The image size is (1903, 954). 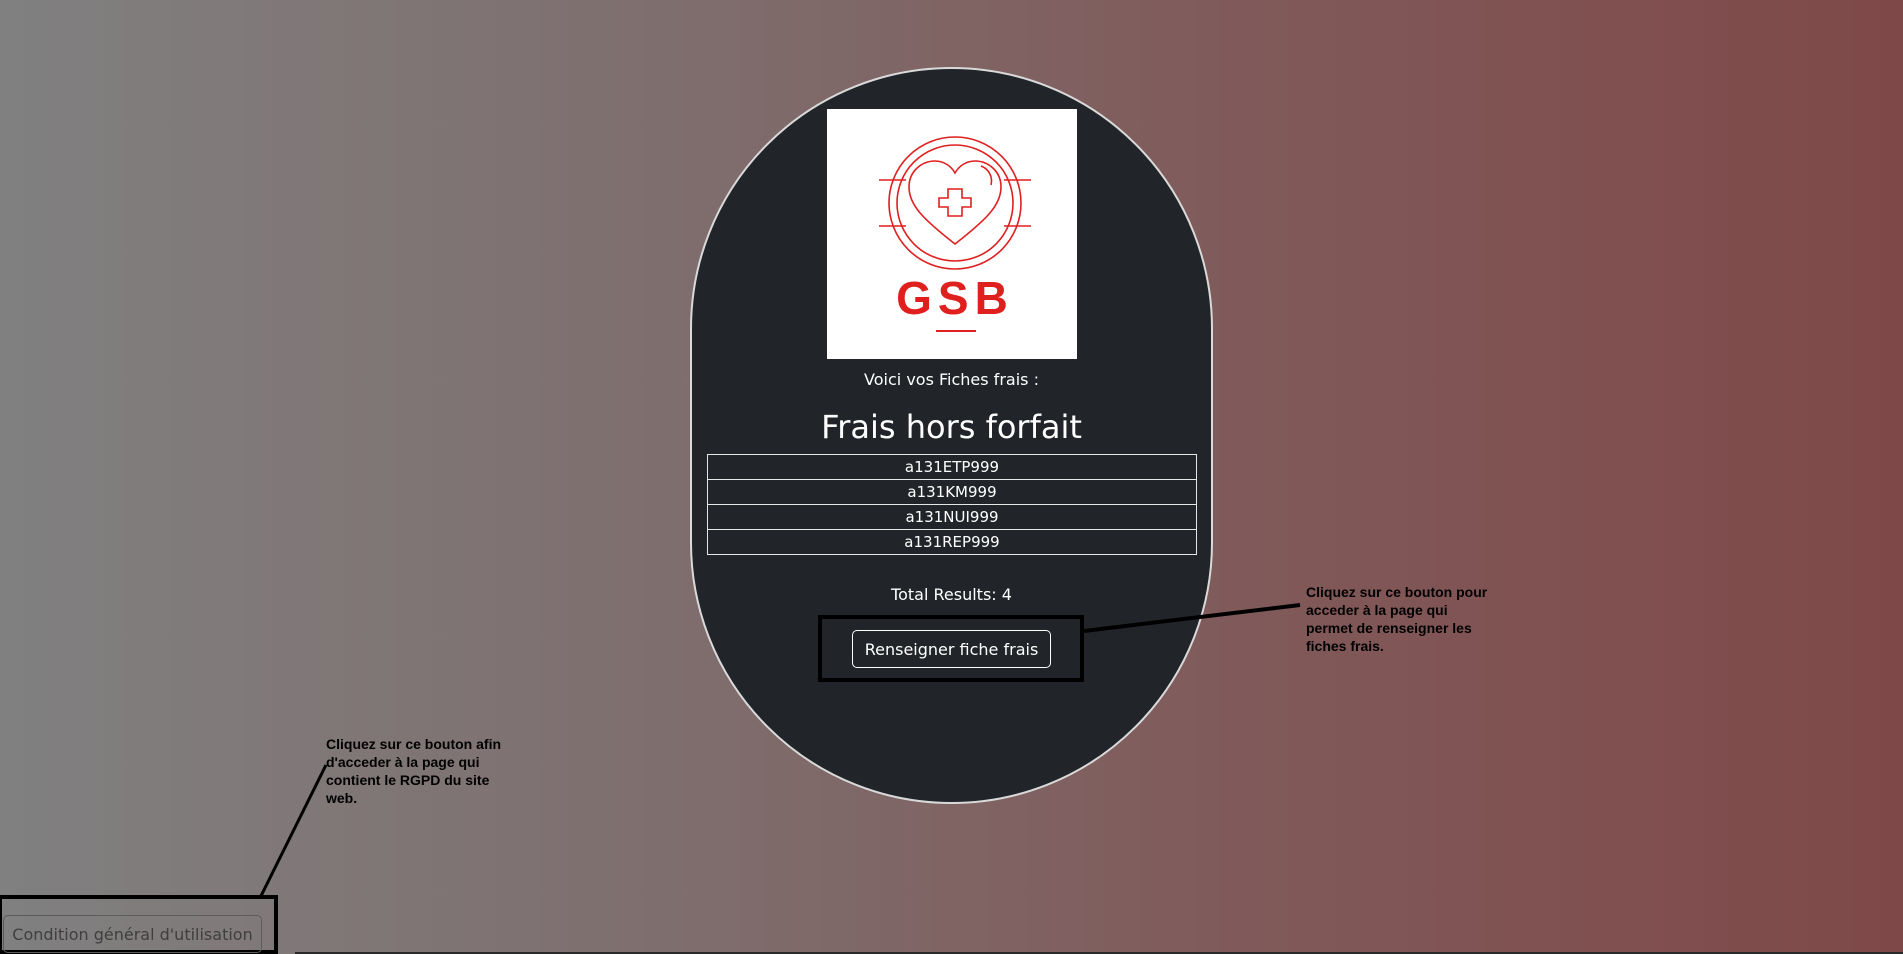 I want to click on left-pointer-line, so click(x=293, y=831).